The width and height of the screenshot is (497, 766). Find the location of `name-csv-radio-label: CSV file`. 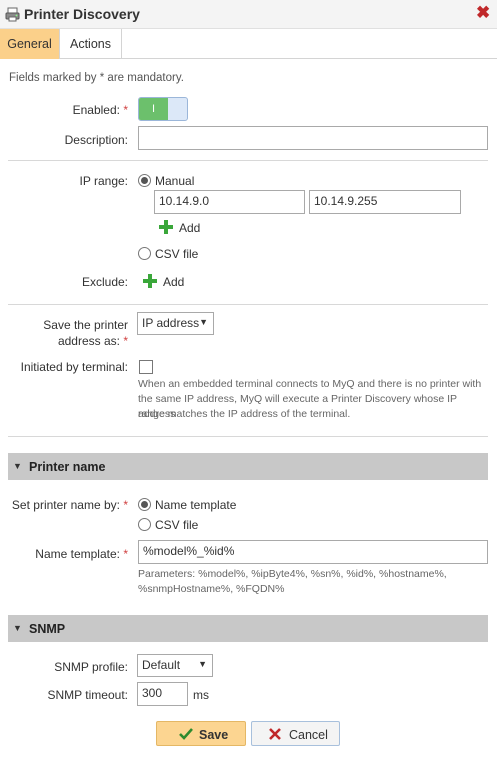

name-csv-radio-label: CSV file is located at coordinates (177, 525).